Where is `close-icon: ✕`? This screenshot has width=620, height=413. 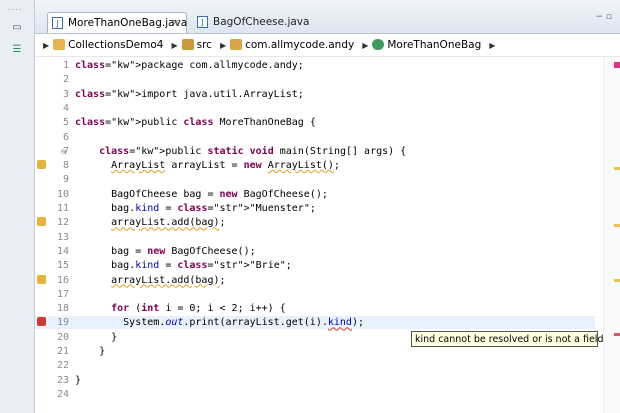 close-icon: ✕ is located at coordinates (176, 23).